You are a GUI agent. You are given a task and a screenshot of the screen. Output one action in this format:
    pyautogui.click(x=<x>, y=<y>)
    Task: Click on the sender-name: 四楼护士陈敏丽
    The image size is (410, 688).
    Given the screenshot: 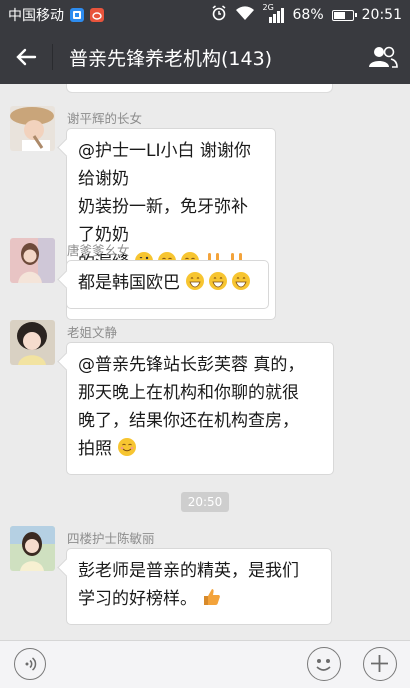 What is the action you would take?
    pyautogui.click(x=111, y=538)
    